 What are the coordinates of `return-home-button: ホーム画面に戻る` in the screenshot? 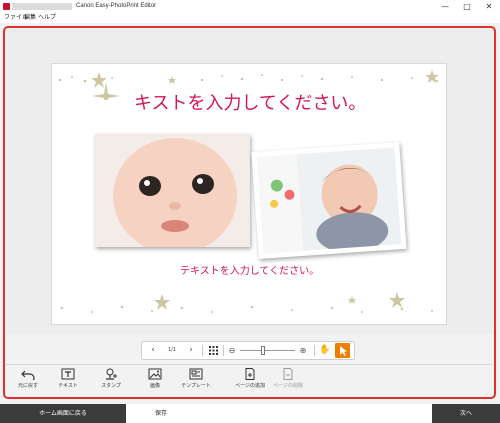 It's located at (63, 413).